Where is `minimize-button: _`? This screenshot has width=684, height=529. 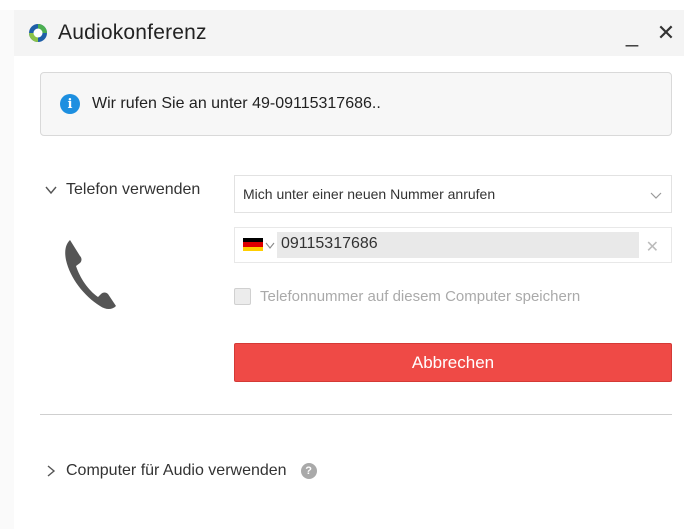
minimize-button: _ is located at coordinates (632, 35).